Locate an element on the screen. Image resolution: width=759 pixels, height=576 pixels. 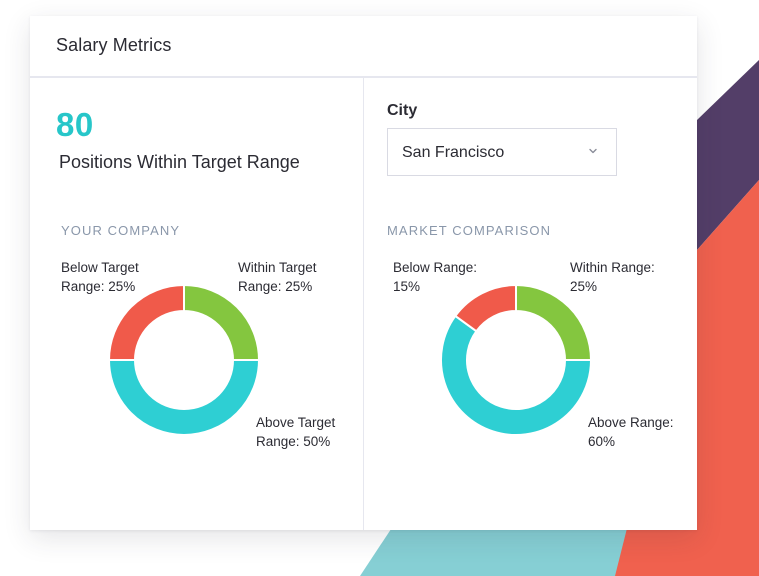
your-company-above-label: Above Target Range: 50% is located at coordinates (296, 432).